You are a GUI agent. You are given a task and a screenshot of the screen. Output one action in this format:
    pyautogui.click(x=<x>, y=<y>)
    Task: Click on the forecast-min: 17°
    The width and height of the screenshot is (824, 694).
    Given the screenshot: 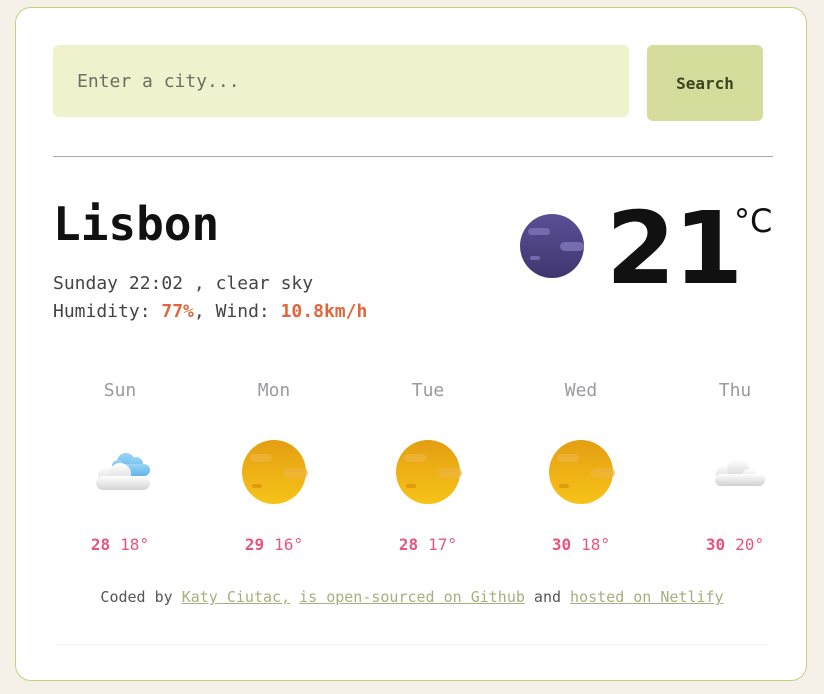 What is the action you would take?
    pyautogui.click(x=443, y=544)
    